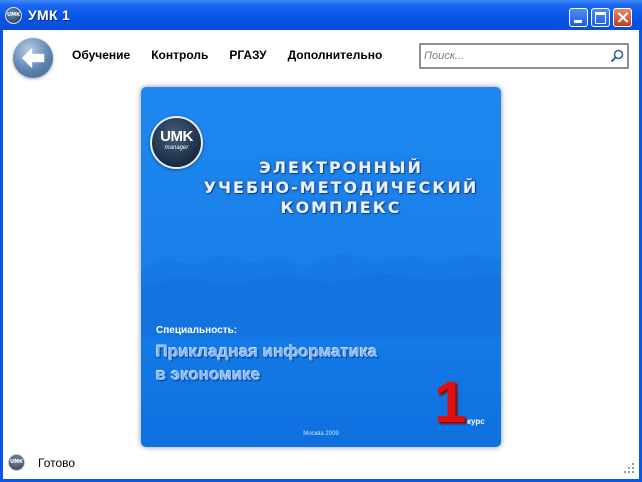  I want to click on title-bar: UMK УМК 1, so click(321, 15).